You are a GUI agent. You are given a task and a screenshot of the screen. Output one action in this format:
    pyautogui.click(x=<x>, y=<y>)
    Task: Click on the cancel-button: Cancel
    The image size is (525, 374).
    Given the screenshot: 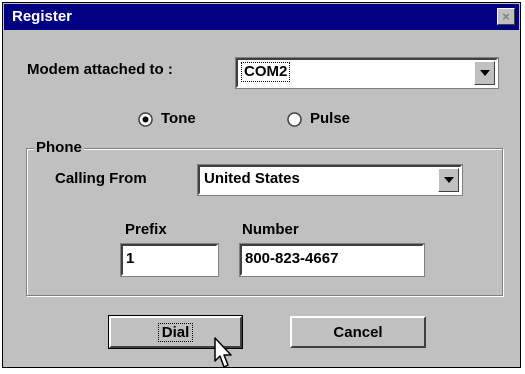 What is the action you would take?
    pyautogui.click(x=358, y=332)
    